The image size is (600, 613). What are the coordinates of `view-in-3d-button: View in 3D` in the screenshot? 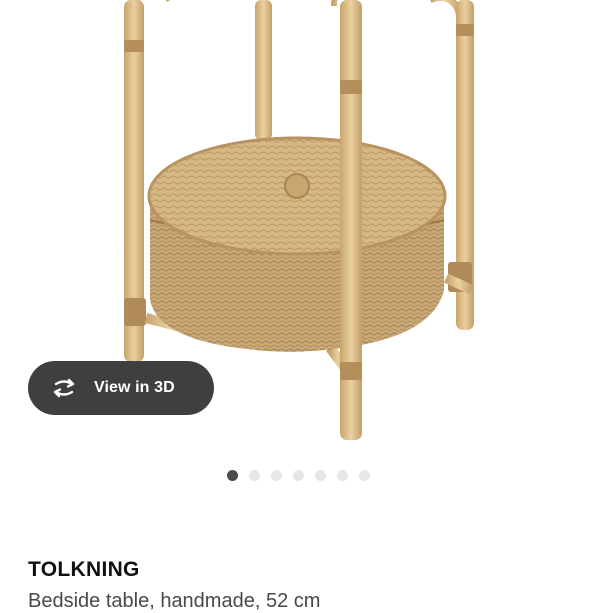 It's located at (121, 388).